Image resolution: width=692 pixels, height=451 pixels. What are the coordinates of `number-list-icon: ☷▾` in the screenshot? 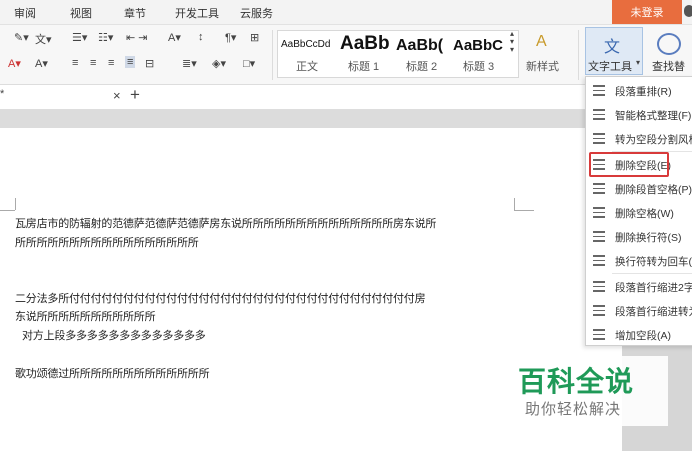 It's located at (105, 37).